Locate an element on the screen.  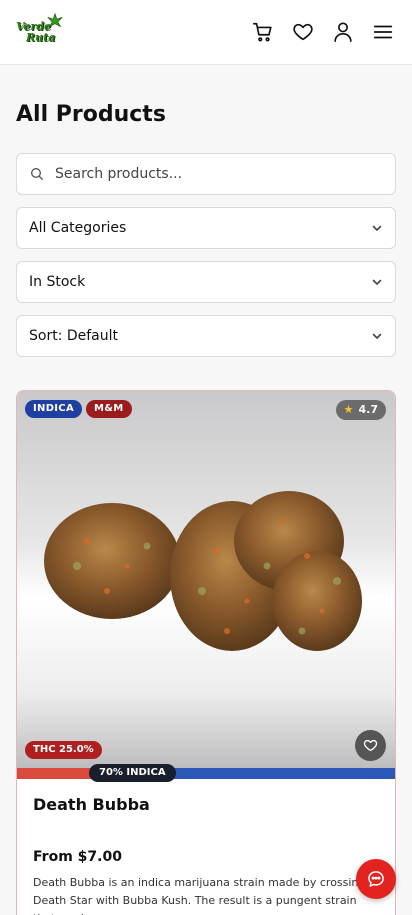
brand-logo: Verde Ruta is located at coordinates (42, 31).